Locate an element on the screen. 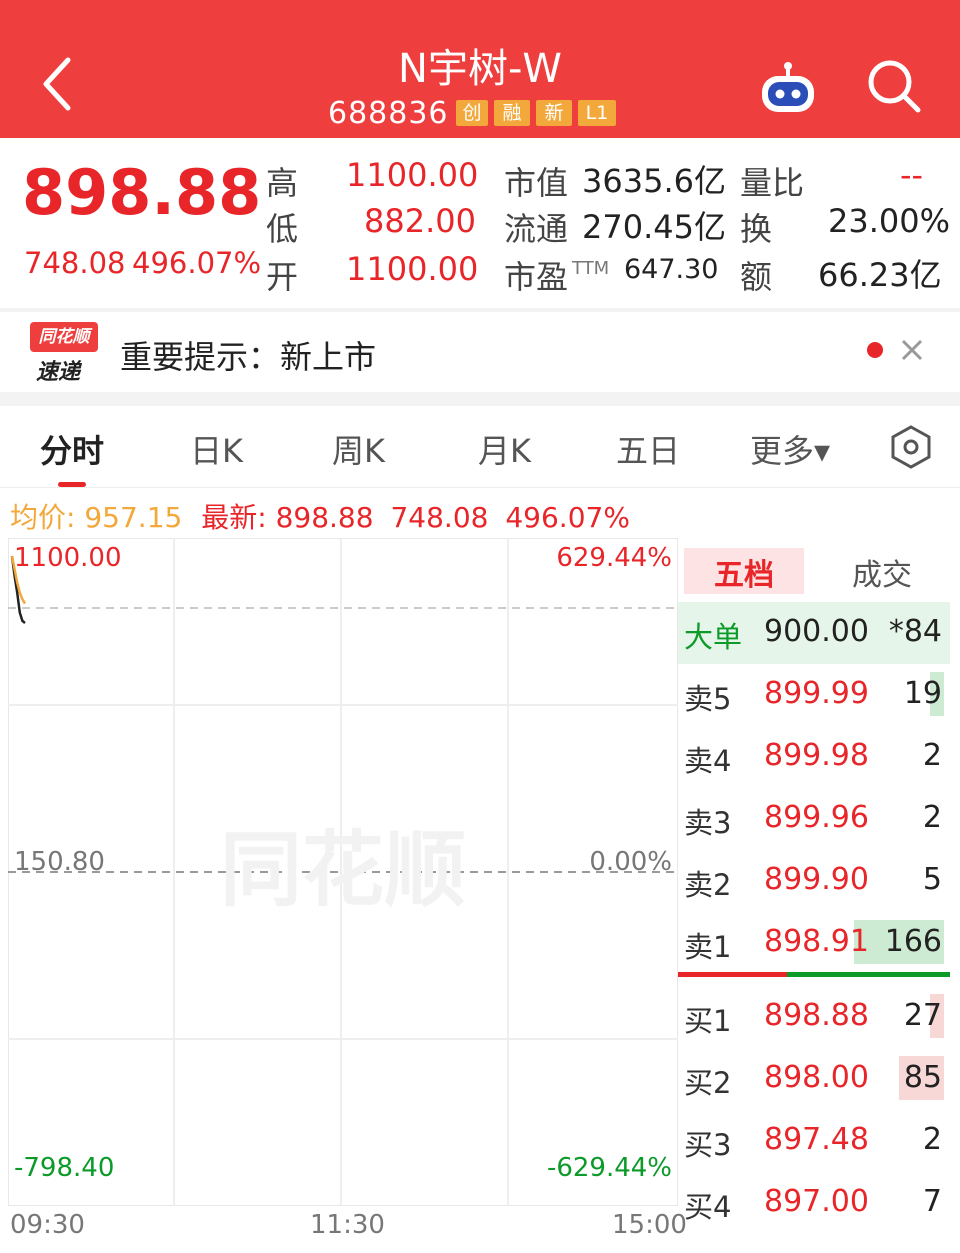 The image size is (960, 1253). x-tick-midday: 11:30 is located at coordinates (347, 1225).